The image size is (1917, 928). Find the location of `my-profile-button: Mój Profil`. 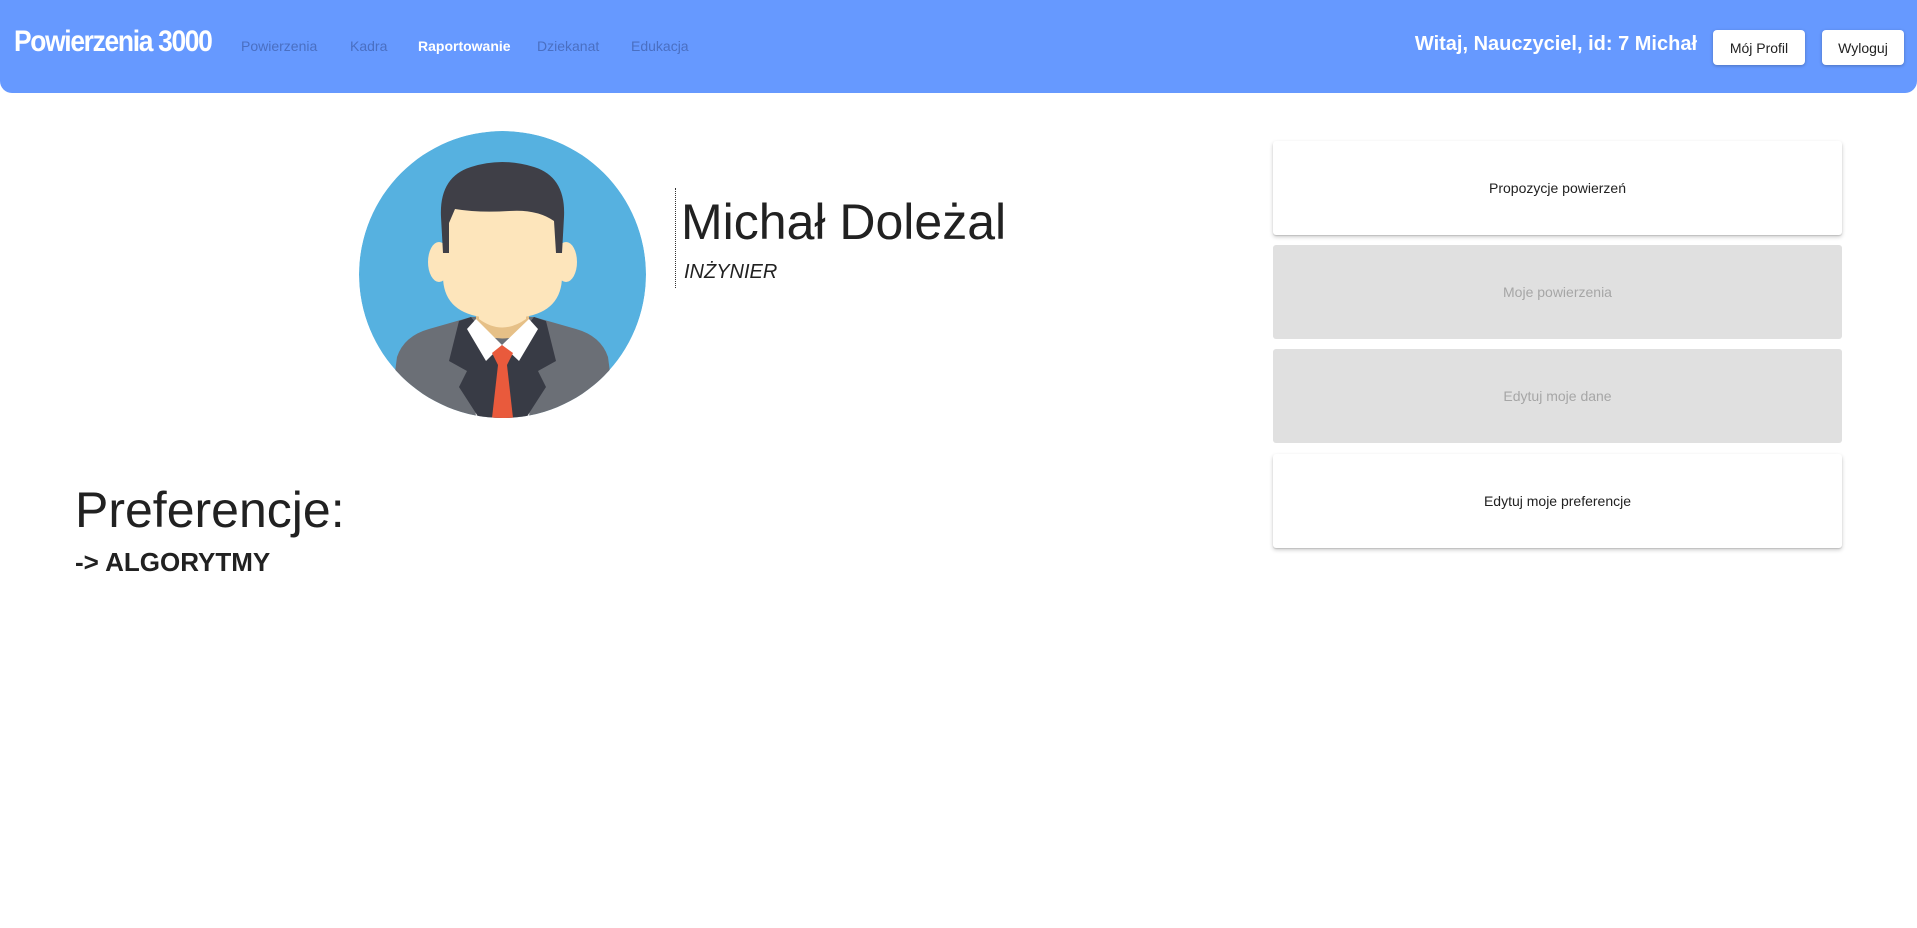

my-profile-button: Mój Profil is located at coordinates (1759, 47).